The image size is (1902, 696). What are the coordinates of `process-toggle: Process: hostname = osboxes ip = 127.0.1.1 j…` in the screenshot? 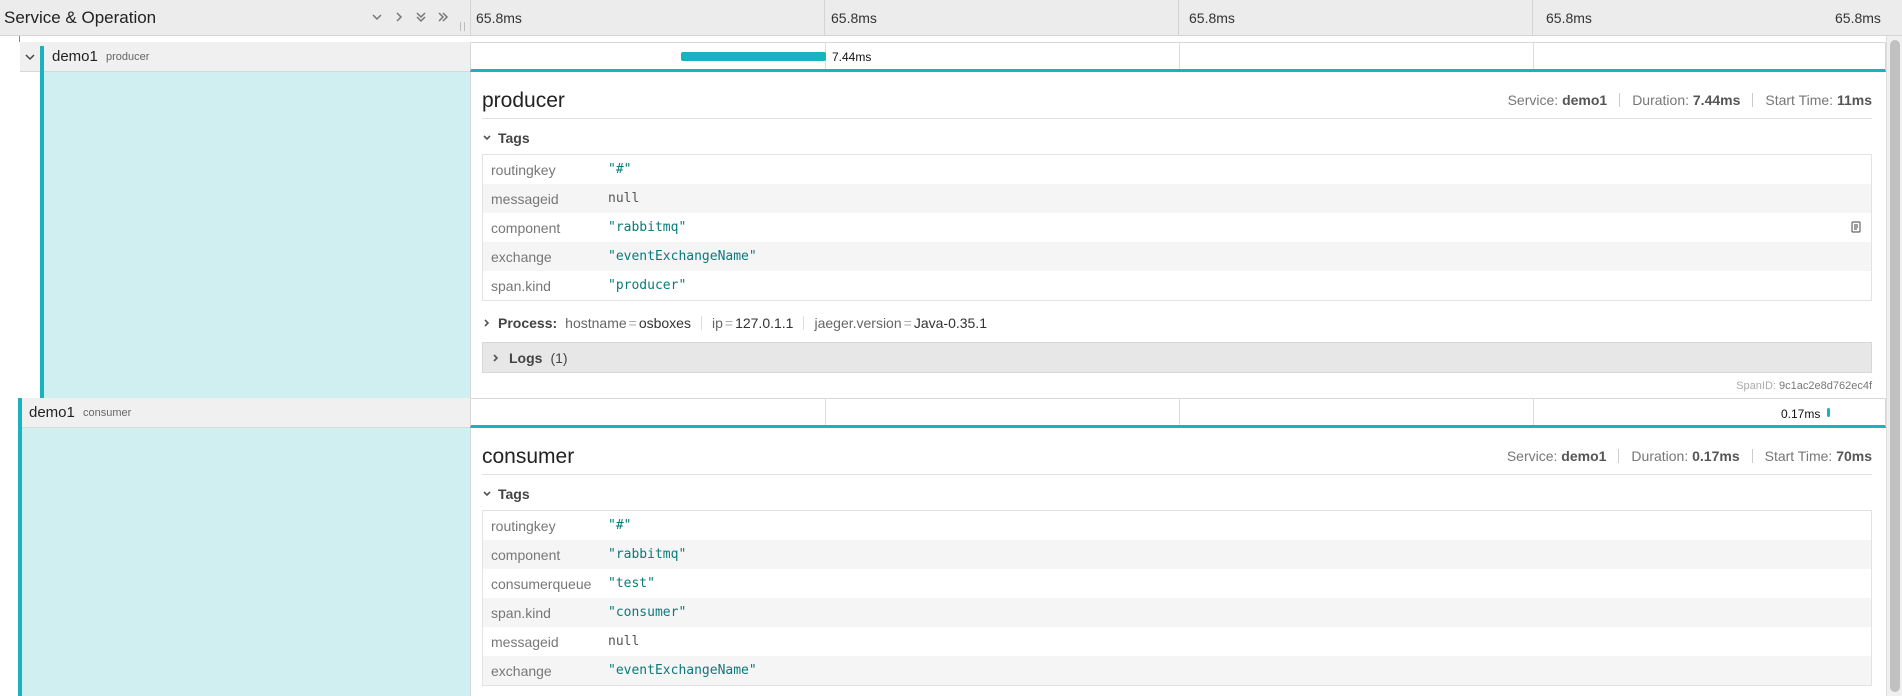 It's located at (734, 323).